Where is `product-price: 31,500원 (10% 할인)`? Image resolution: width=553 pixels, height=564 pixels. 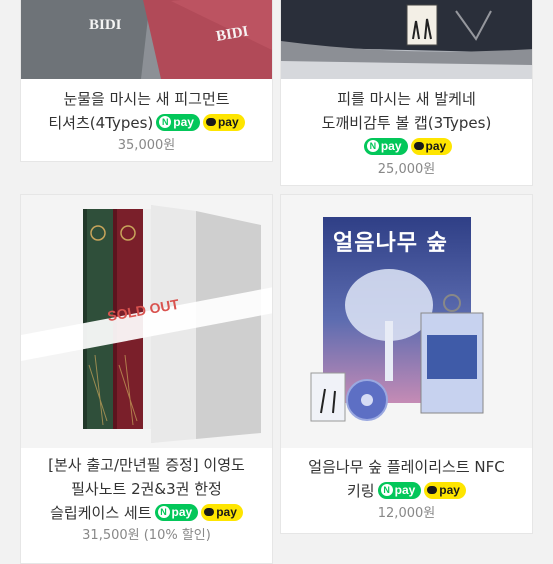 product-price: 31,500원 (10% 할인) is located at coordinates (146, 535).